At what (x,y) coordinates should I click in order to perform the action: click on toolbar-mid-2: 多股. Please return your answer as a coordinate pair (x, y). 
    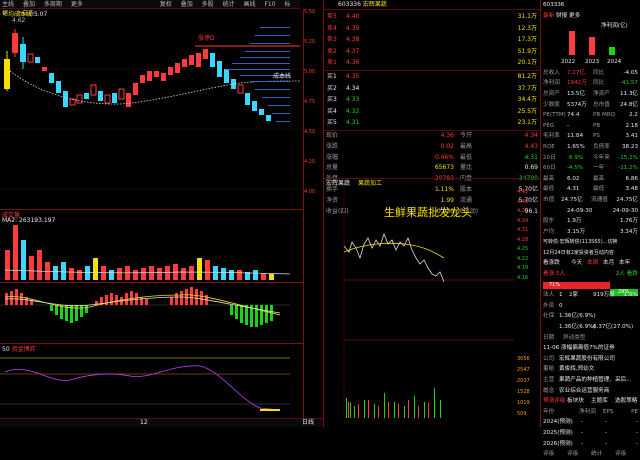
    Looking at the image, I should click on (208, 4).